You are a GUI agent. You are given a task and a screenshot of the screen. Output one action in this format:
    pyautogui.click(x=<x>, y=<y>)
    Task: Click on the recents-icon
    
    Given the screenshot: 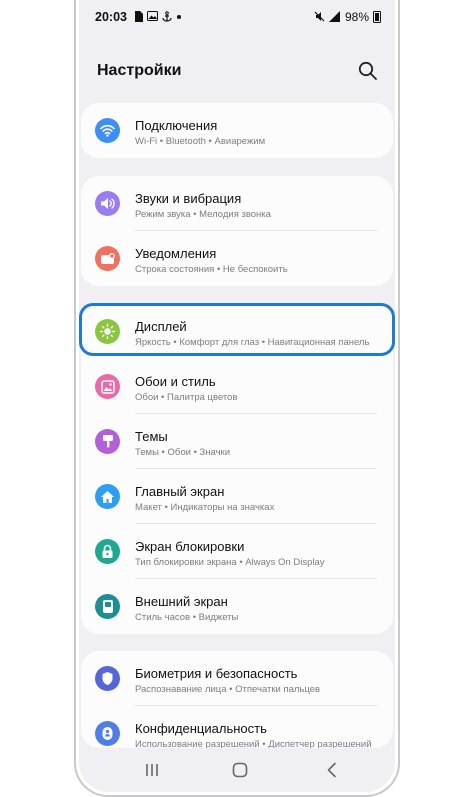 What is the action you would take?
    pyautogui.click(x=152, y=770)
    